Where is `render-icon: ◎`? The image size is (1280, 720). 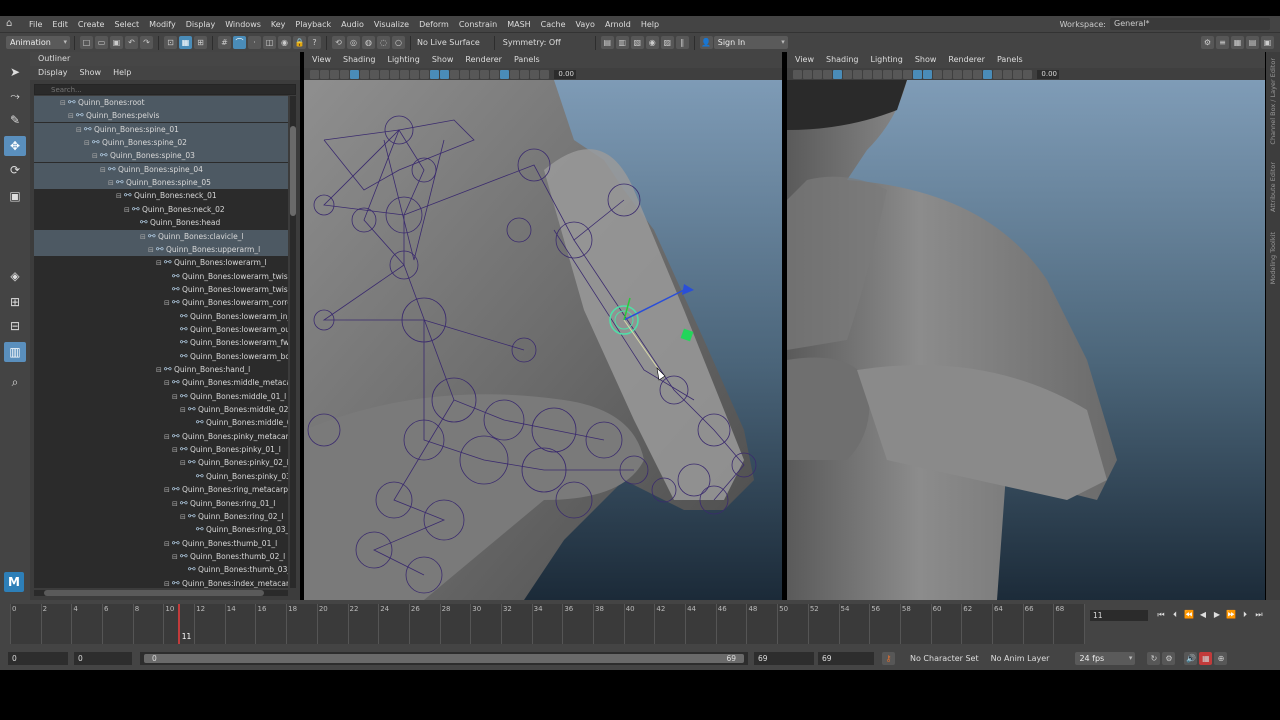 render-icon: ◎ is located at coordinates (353, 42).